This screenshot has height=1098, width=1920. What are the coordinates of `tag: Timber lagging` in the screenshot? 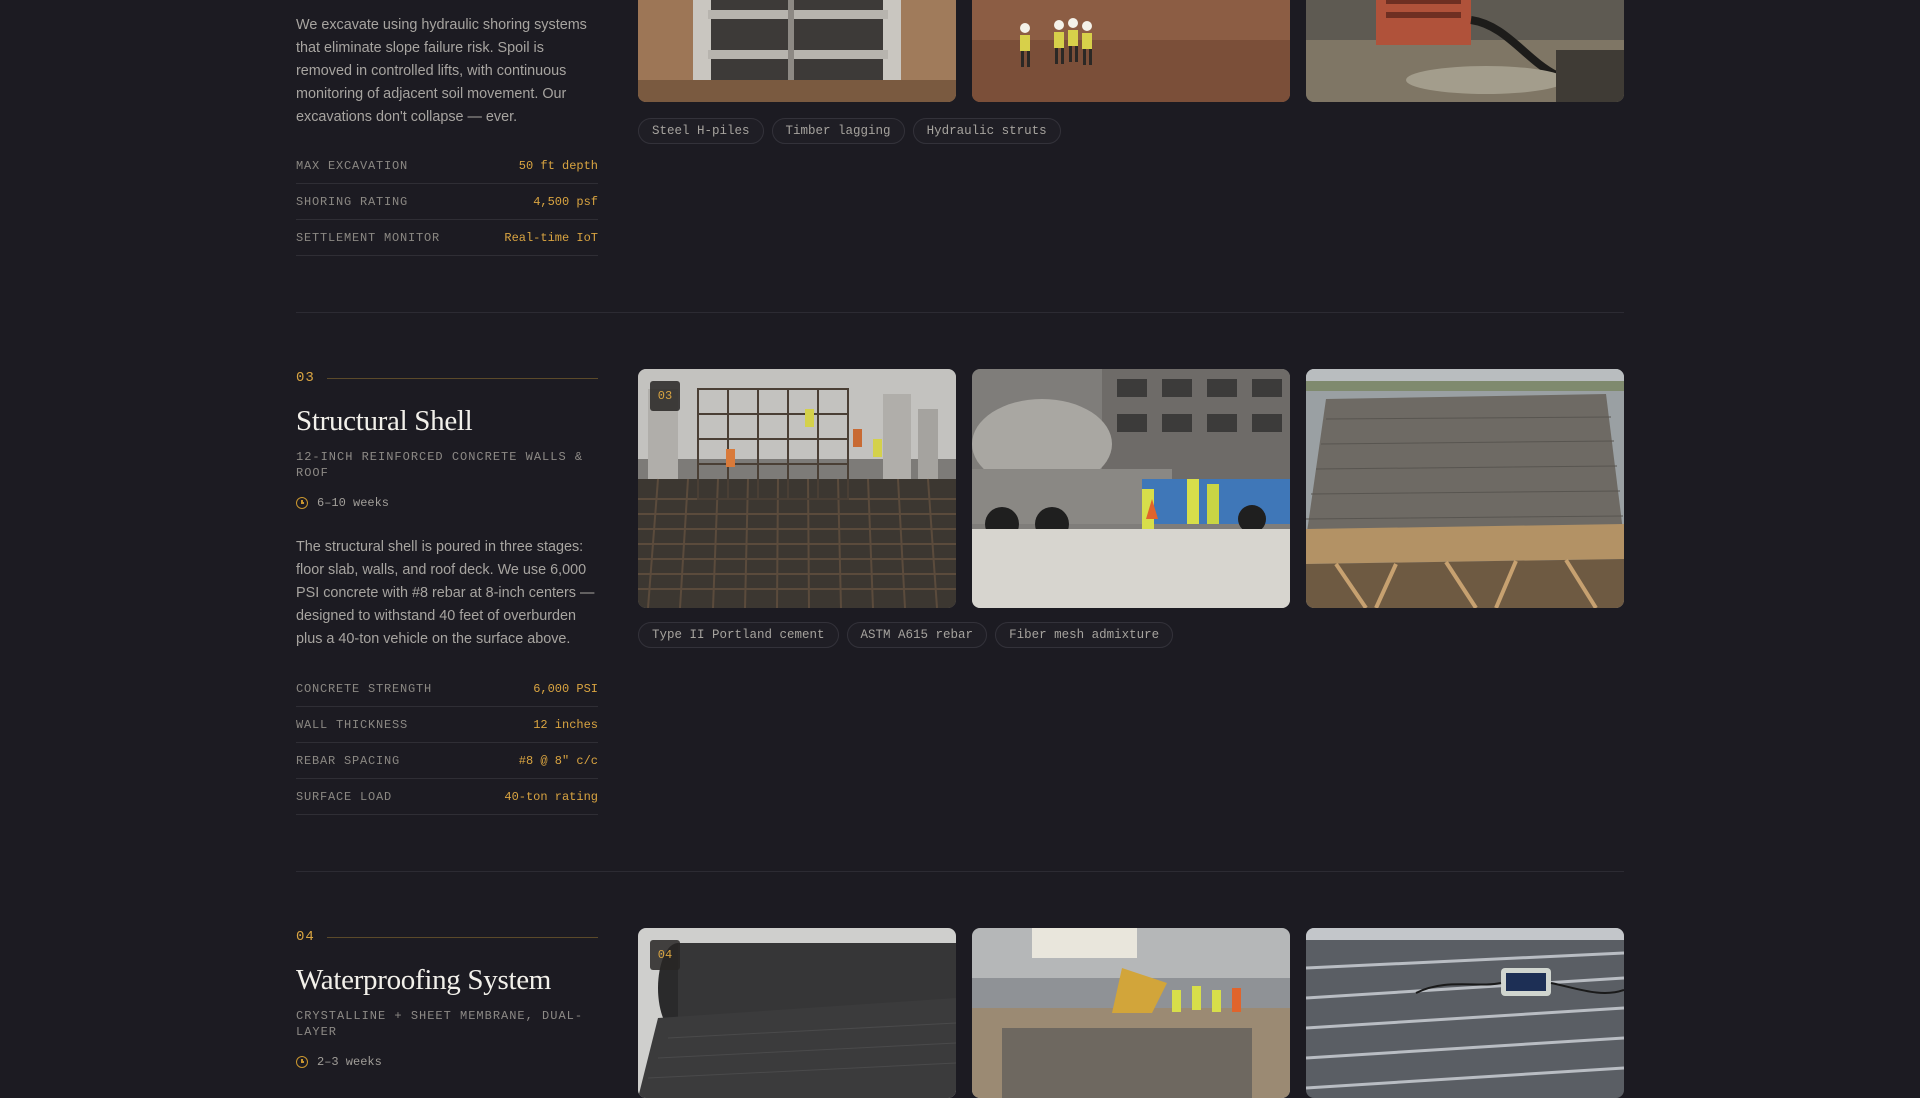 It's located at (838, 131).